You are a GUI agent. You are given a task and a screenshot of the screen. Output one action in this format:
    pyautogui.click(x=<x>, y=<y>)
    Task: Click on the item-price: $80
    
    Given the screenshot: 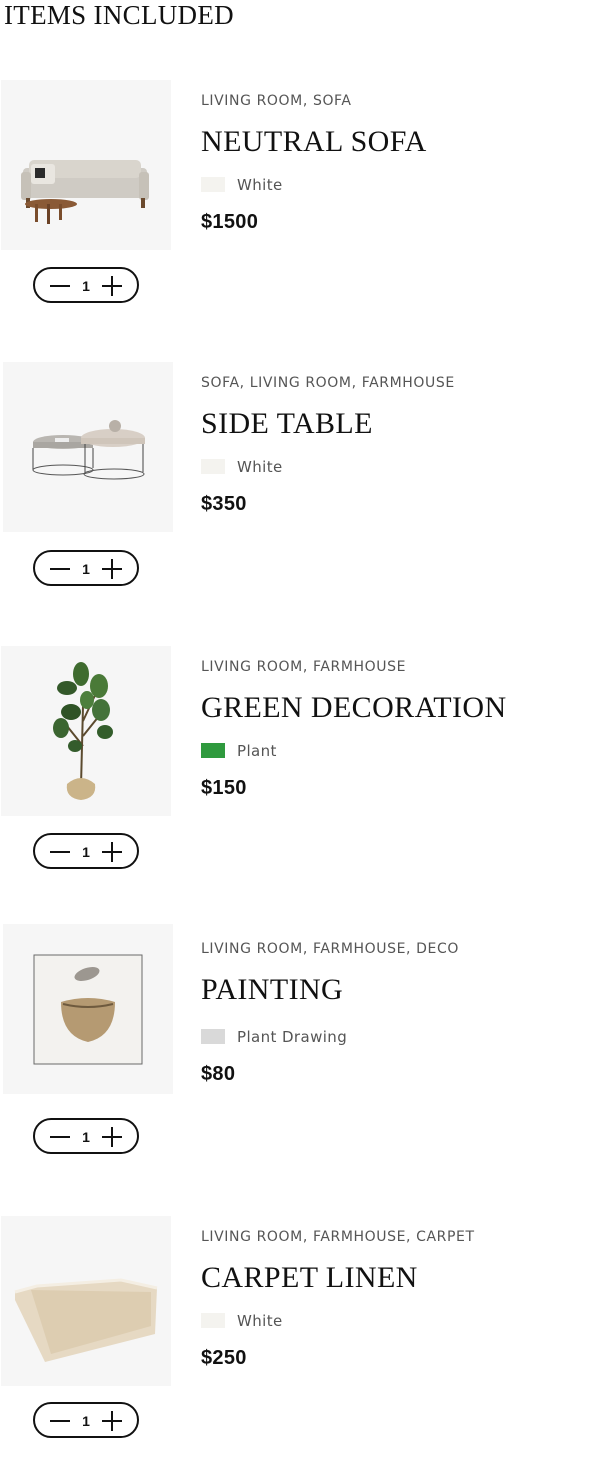 What is the action you would take?
    pyautogui.click(x=218, y=1074)
    